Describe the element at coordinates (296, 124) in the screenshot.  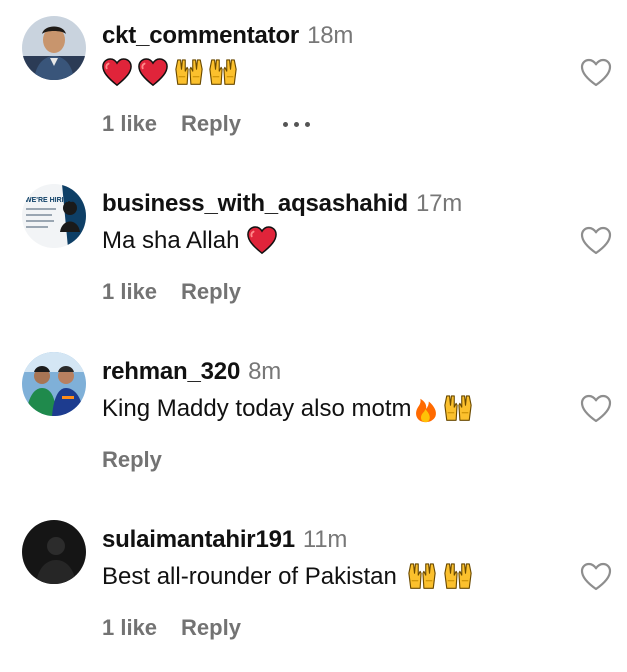
I see `more-options-icon` at that location.